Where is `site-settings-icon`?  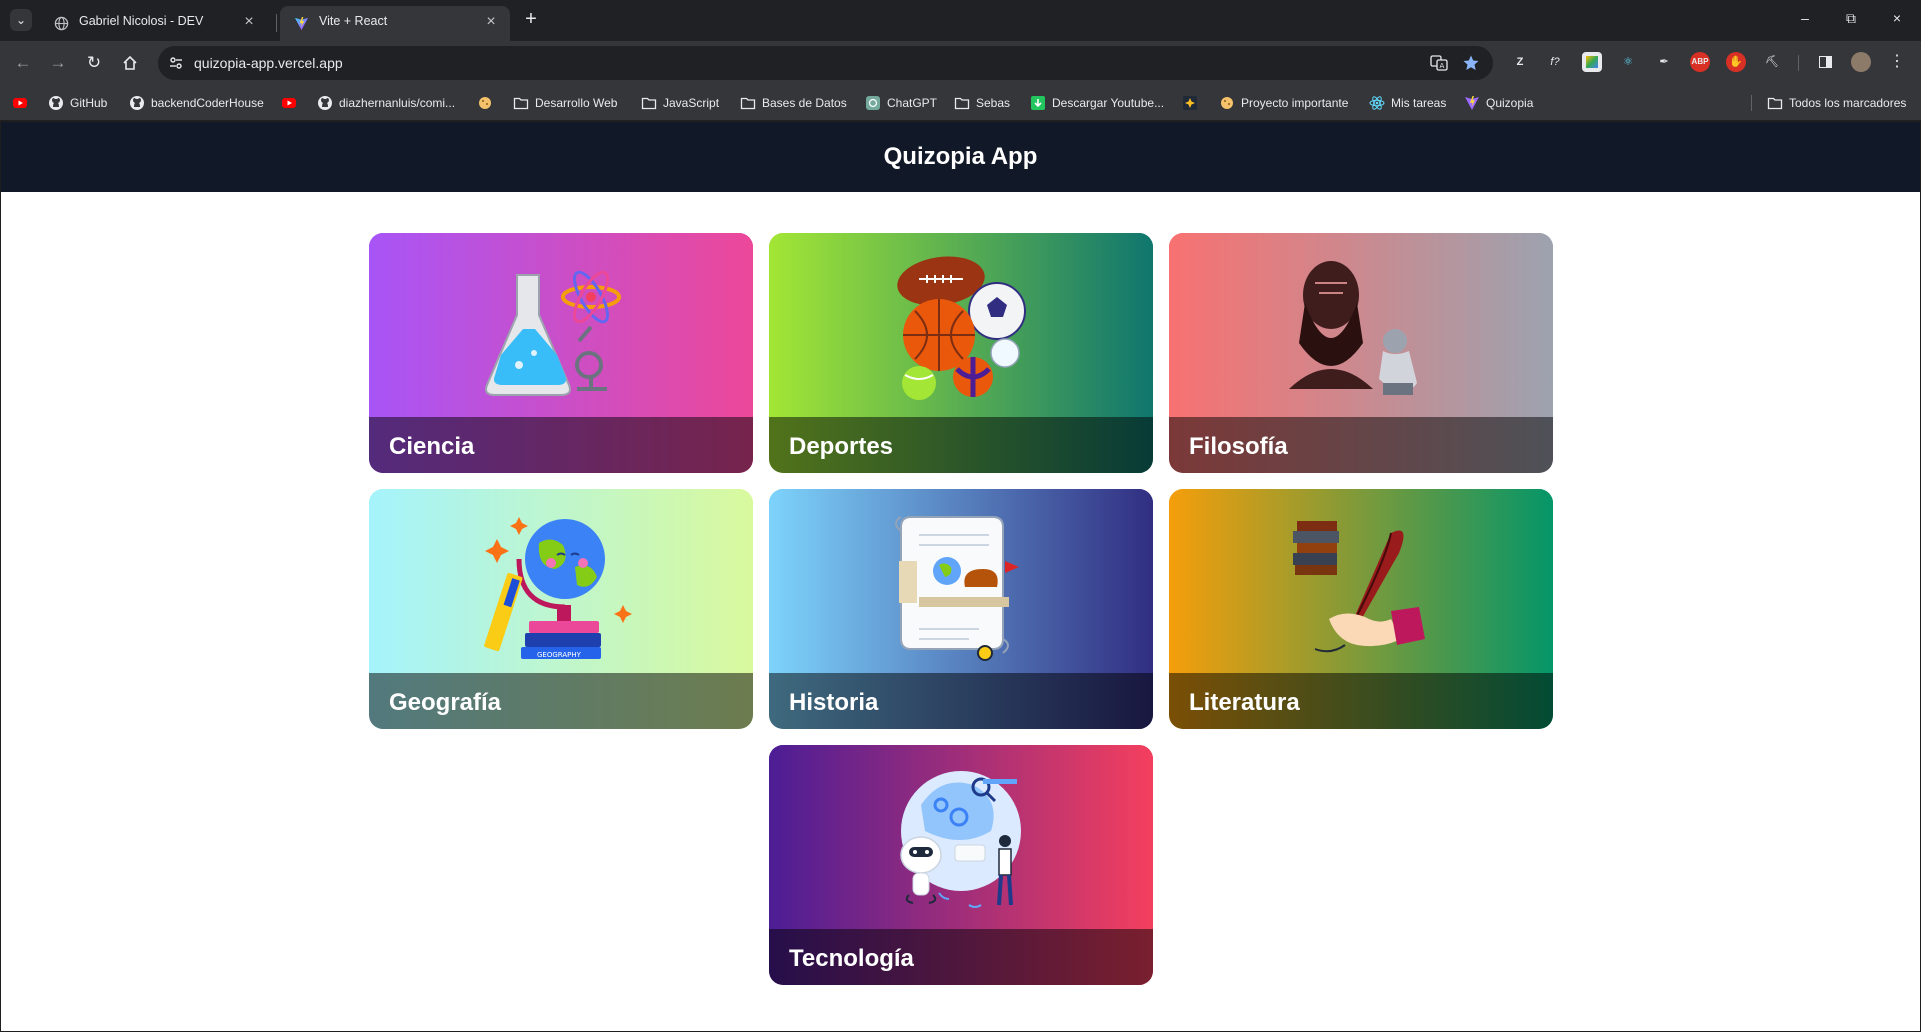 site-settings-icon is located at coordinates (176, 63).